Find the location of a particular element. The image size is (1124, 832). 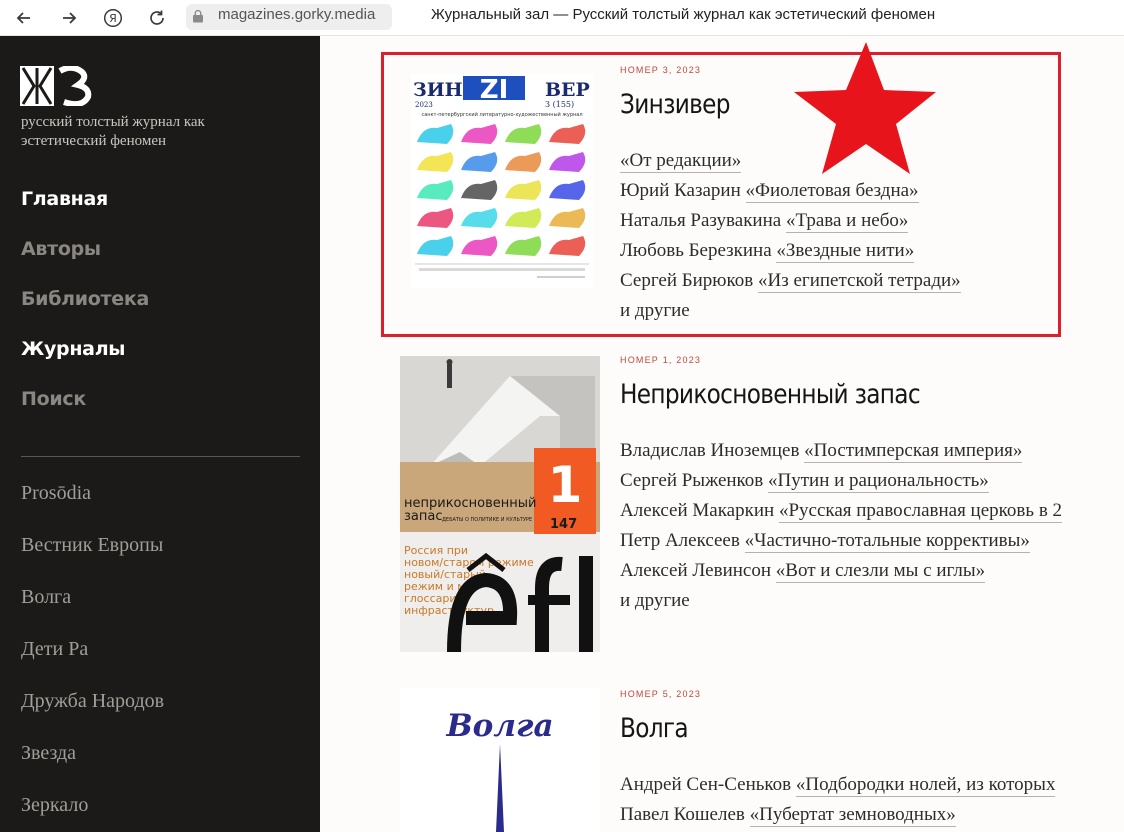

magazine-link: Зеркало is located at coordinates (54, 805).